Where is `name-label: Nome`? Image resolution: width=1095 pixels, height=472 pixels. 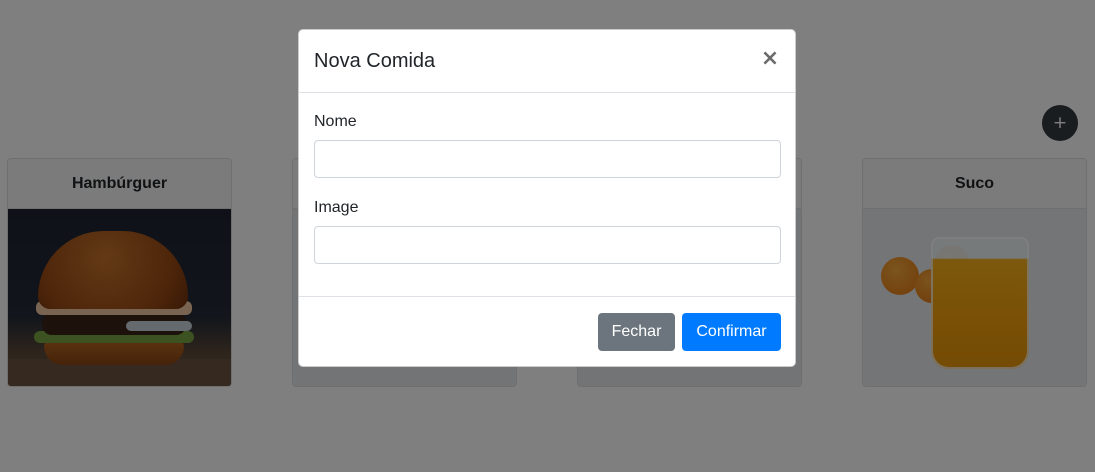 name-label: Nome is located at coordinates (335, 121).